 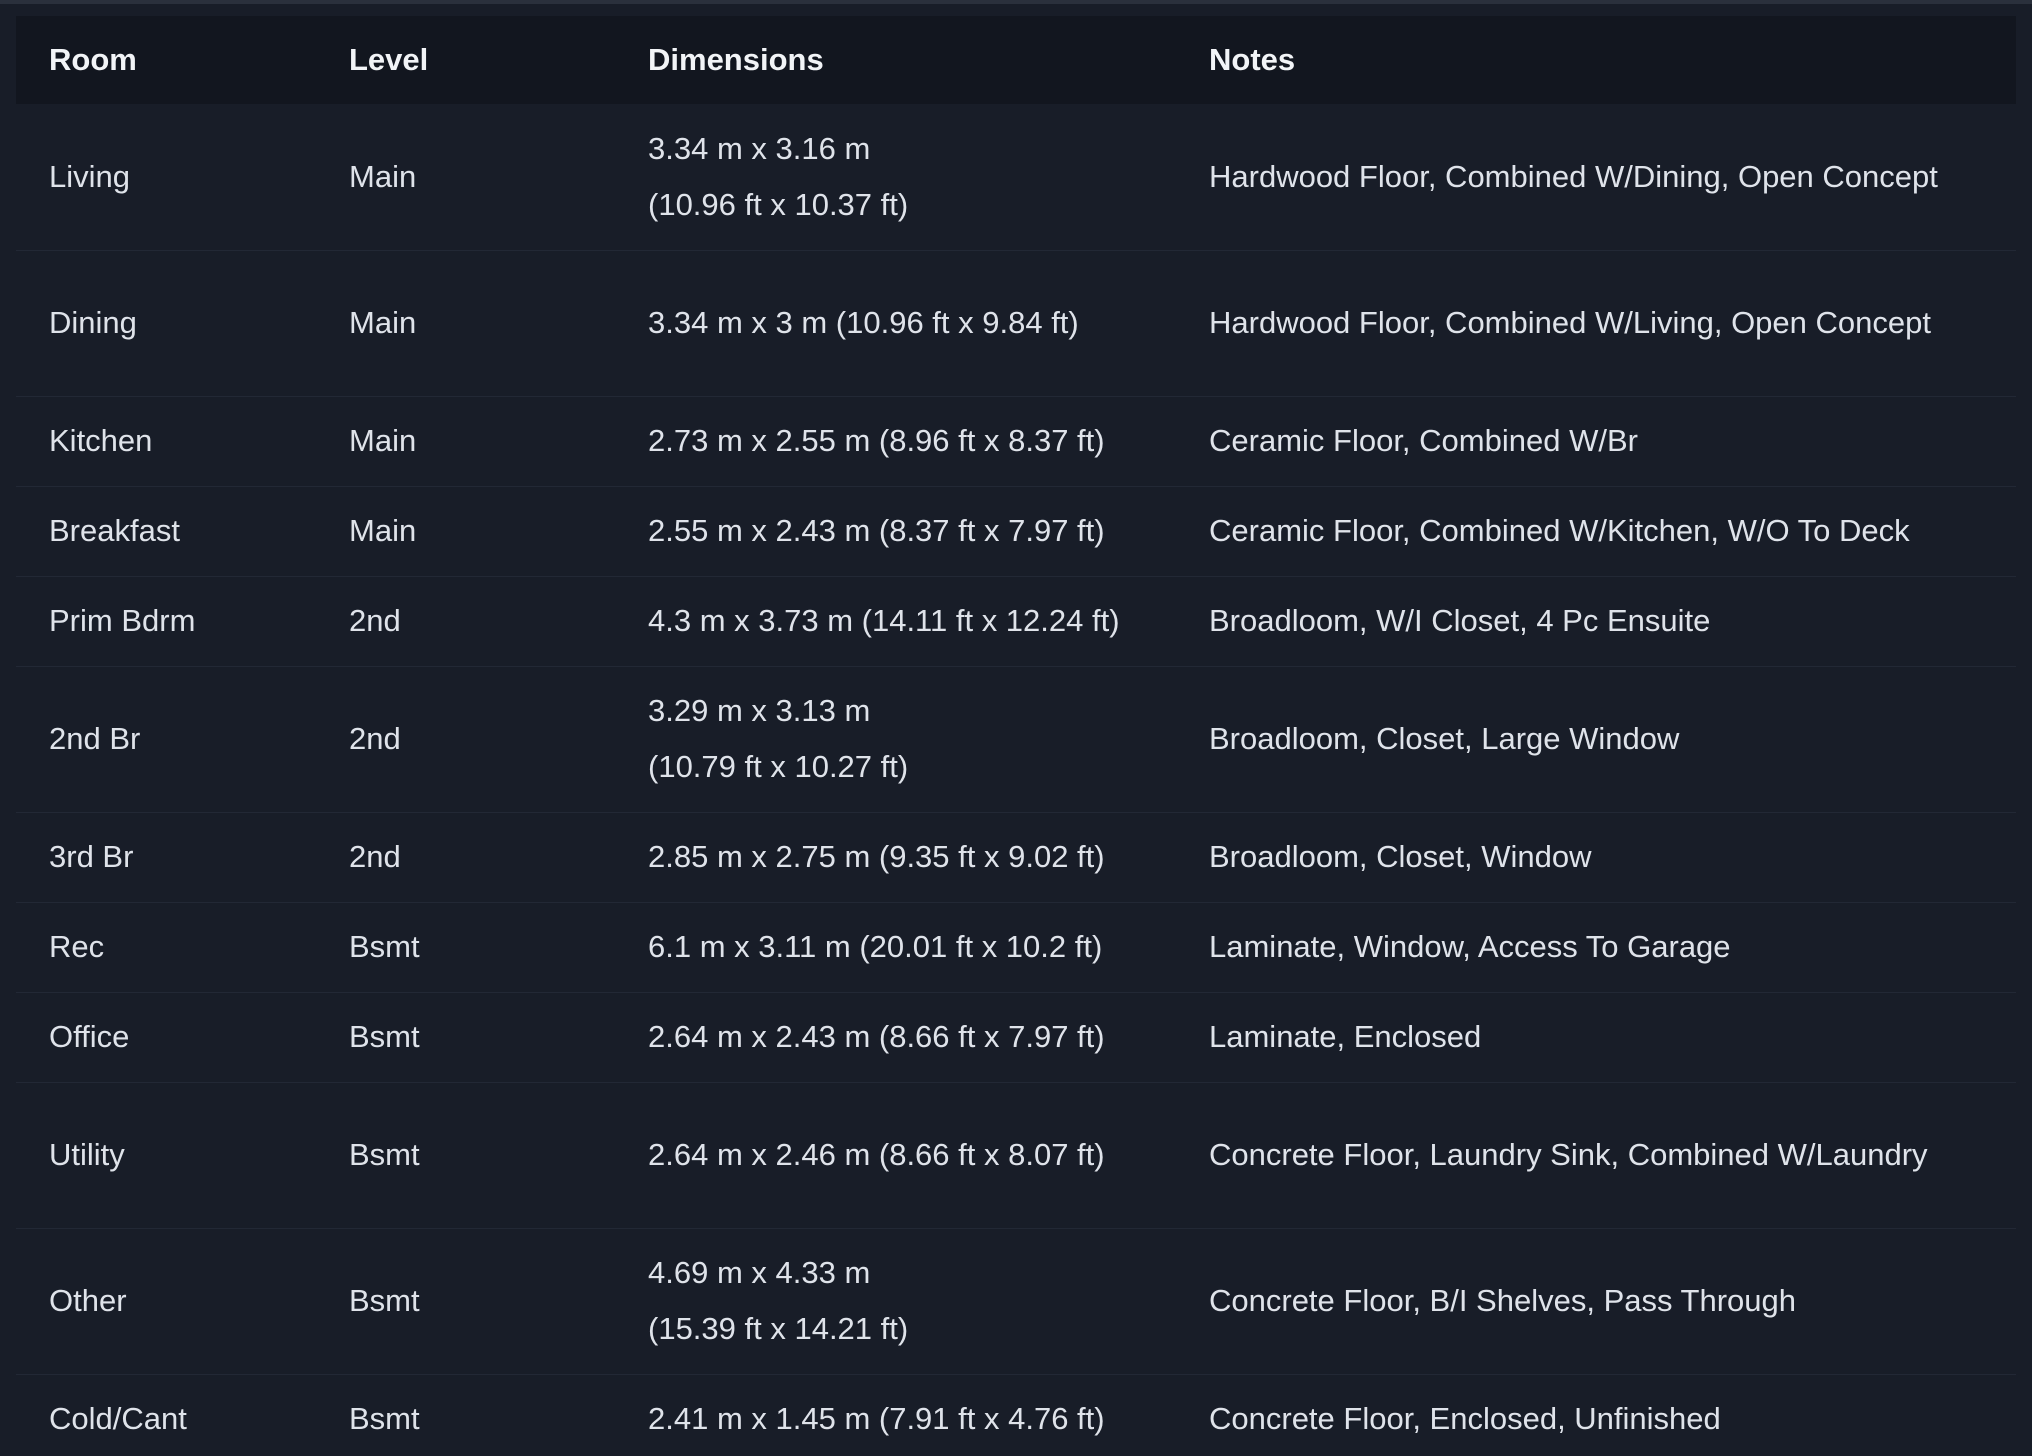 I want to click on column-header-room: Room, so click(x=166, y=60).